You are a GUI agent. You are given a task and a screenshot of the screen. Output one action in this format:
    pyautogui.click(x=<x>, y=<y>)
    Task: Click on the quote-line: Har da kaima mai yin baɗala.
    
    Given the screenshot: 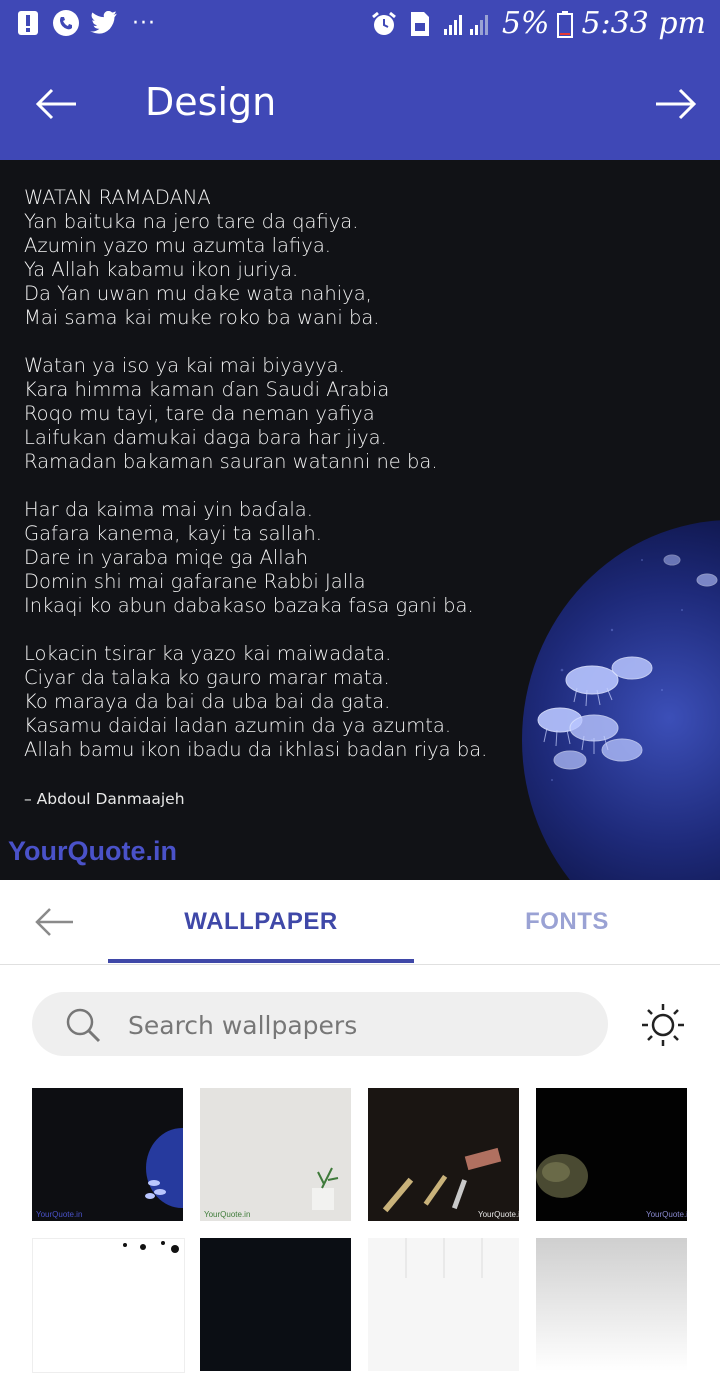 What is the action you would take?
    pyautogui.click(x=168, y=509)
    